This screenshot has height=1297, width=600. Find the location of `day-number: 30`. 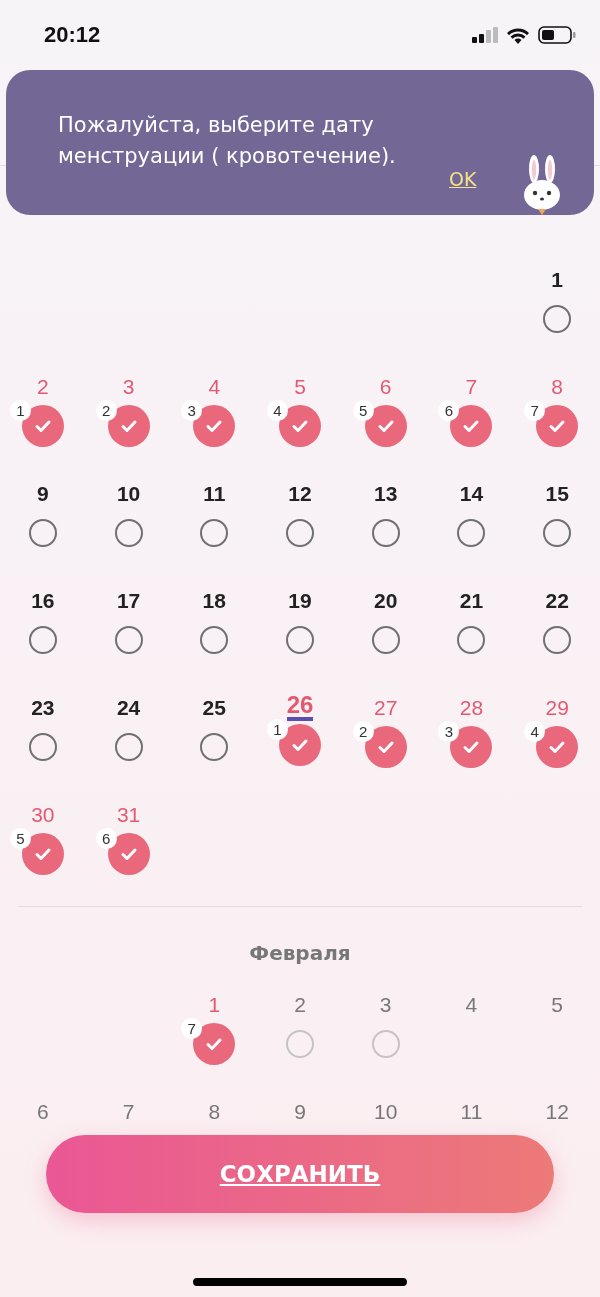

day-number: 30 is located at coordinates (43, 815).